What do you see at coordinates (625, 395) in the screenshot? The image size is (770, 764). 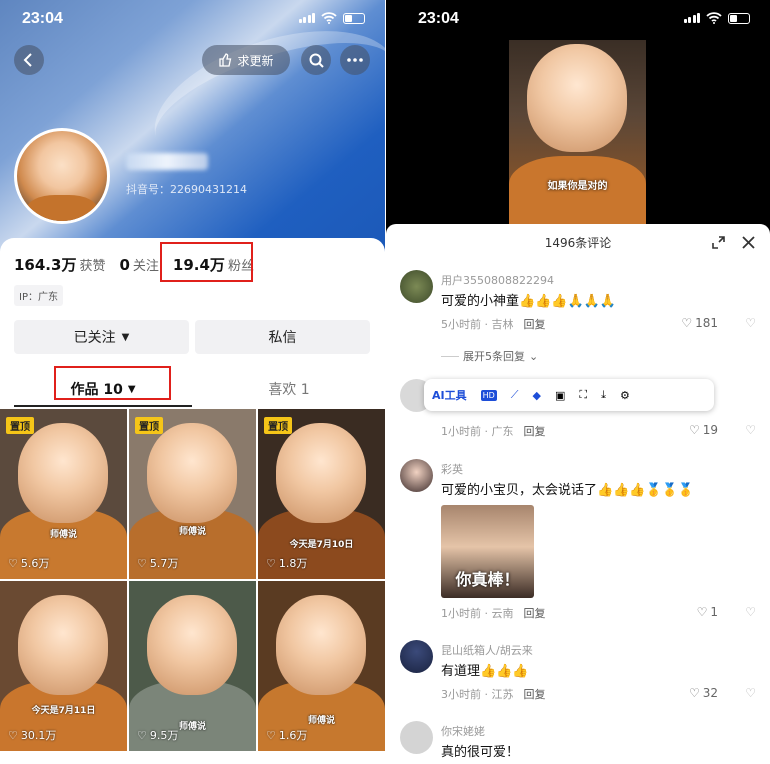 I see `settings-icon: ⚙` at bounding box center [625, 395].